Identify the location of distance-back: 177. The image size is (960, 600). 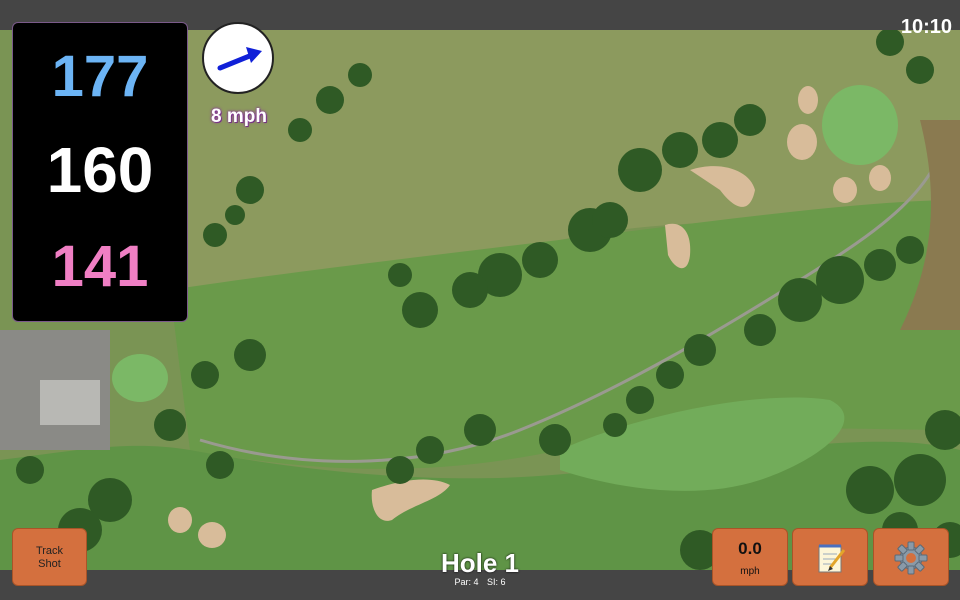
(100, 76).